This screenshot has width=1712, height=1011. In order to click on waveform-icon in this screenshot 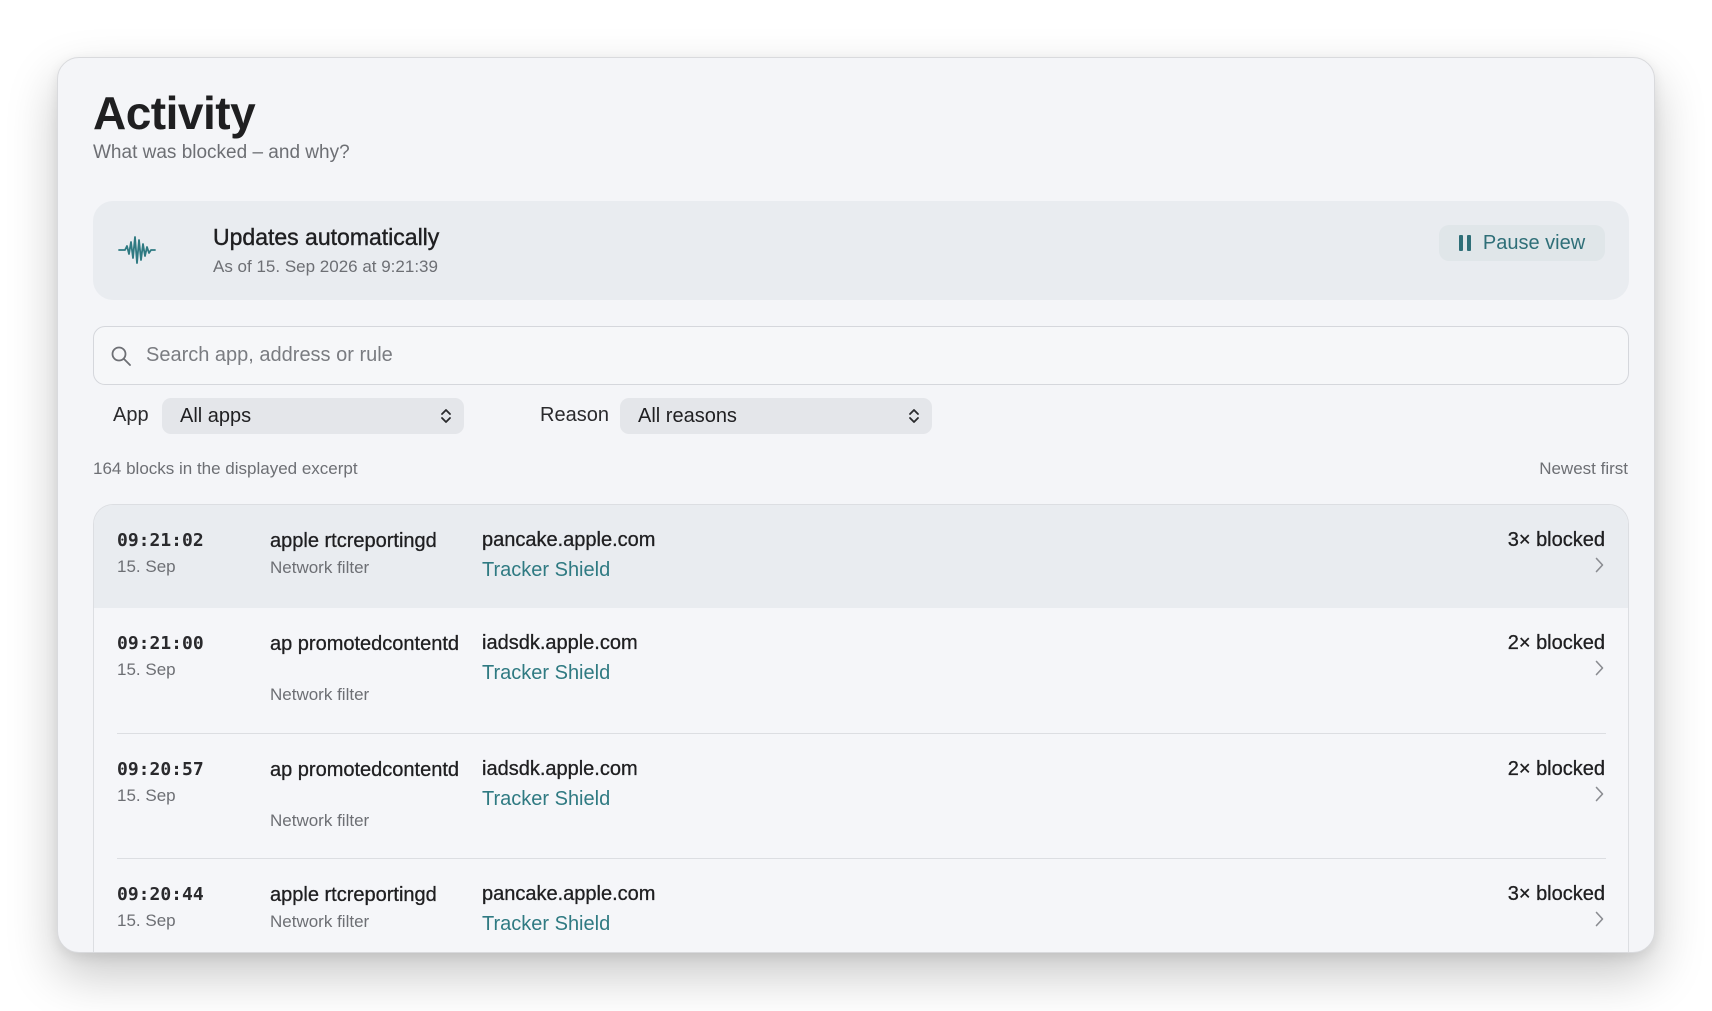, I will do `click(137, 250)`.